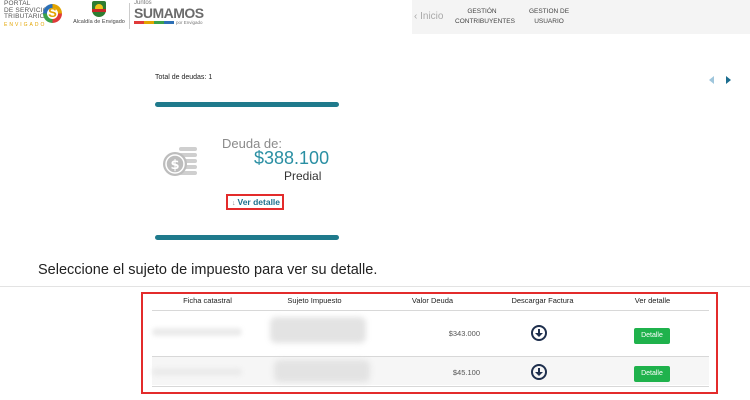 Image resolution: width=750 pixels, height=400 pixels. Describe the element at coordinates (99, 9) in the screenshot. I see `shield-icon` at that location.